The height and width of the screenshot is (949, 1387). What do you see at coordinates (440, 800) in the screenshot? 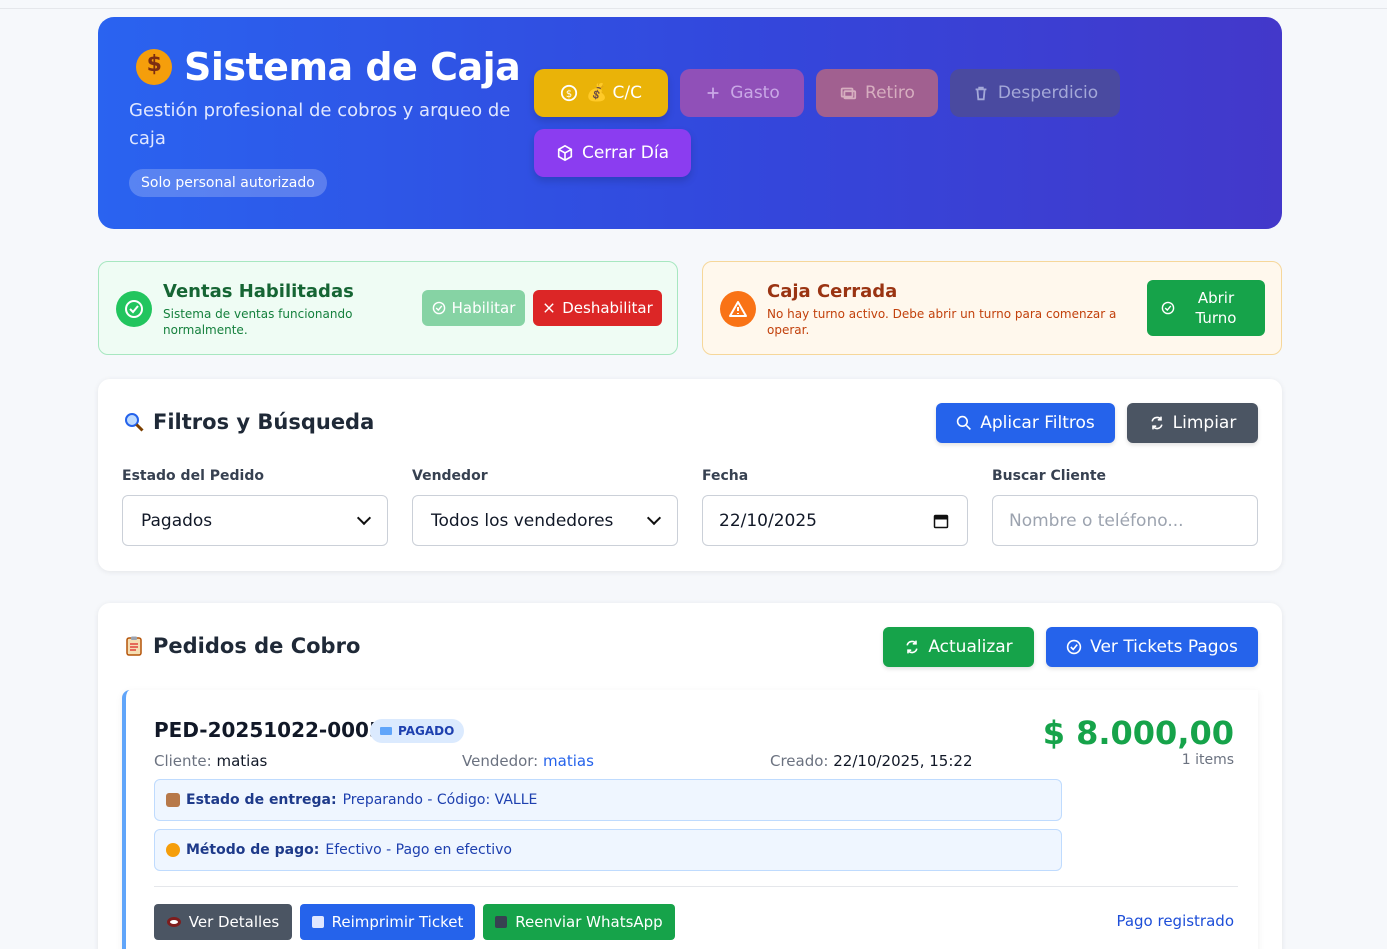
I see `delivery-value: Preparando - Código: VALLE` at bounding box center [440, 800].